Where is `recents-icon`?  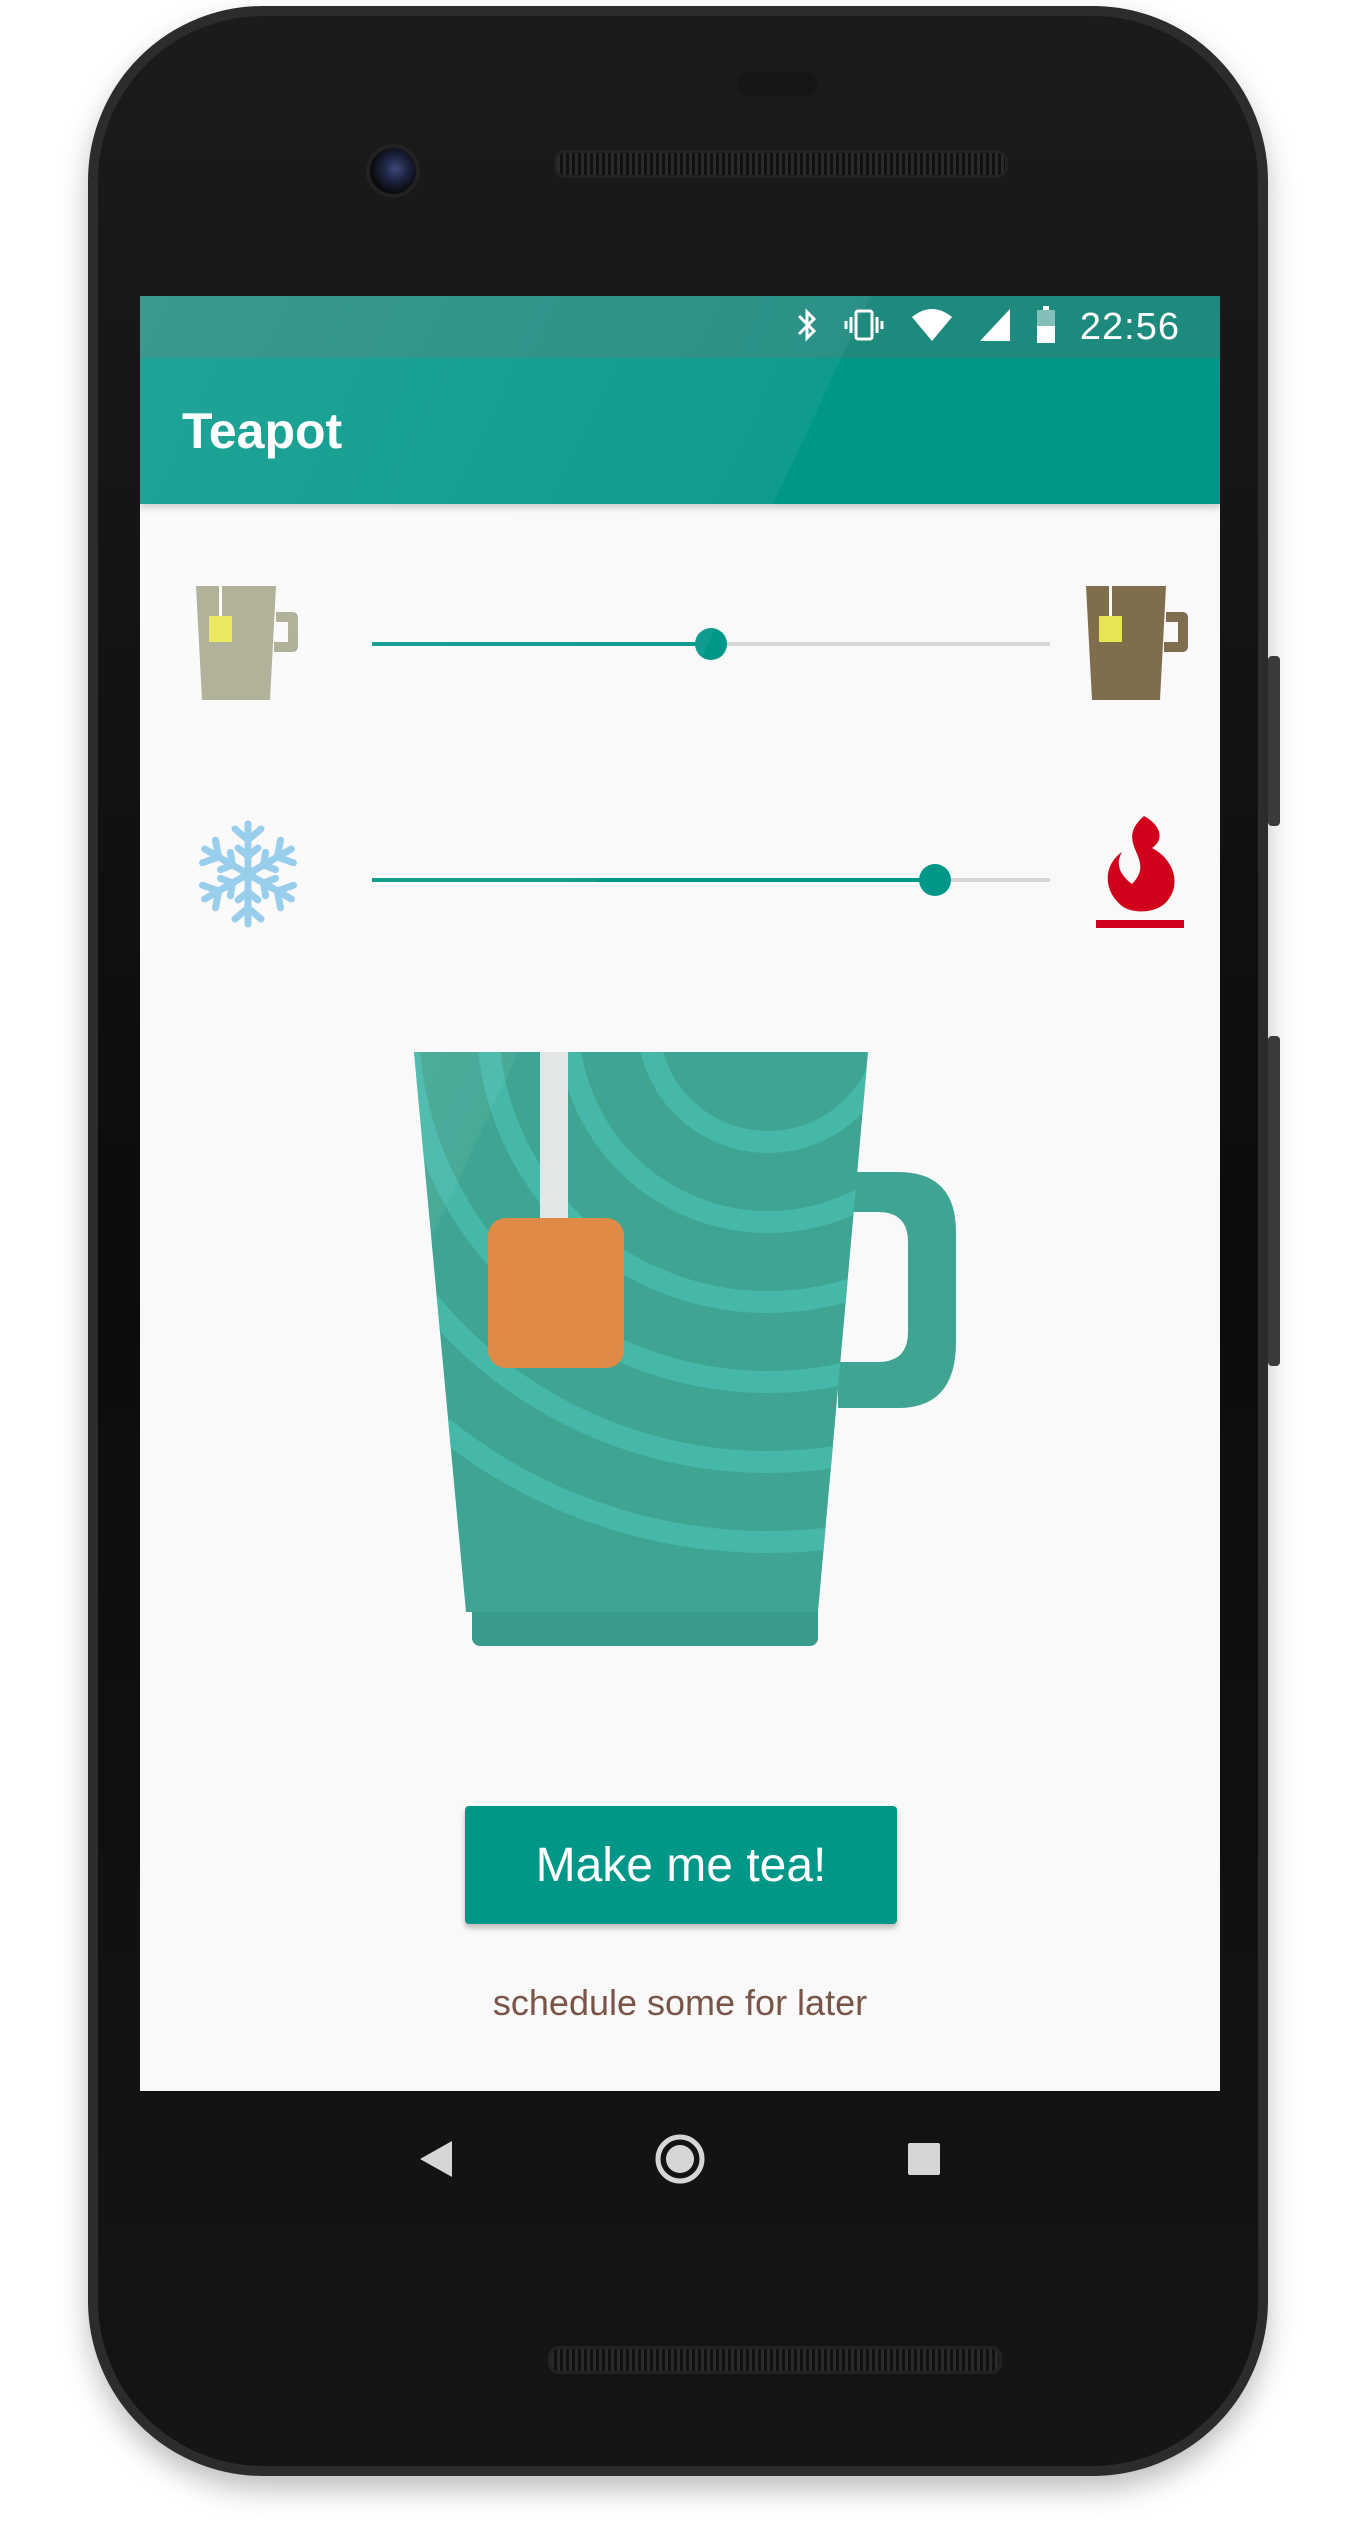 recents-icon is located at coordinates (924, 2161).